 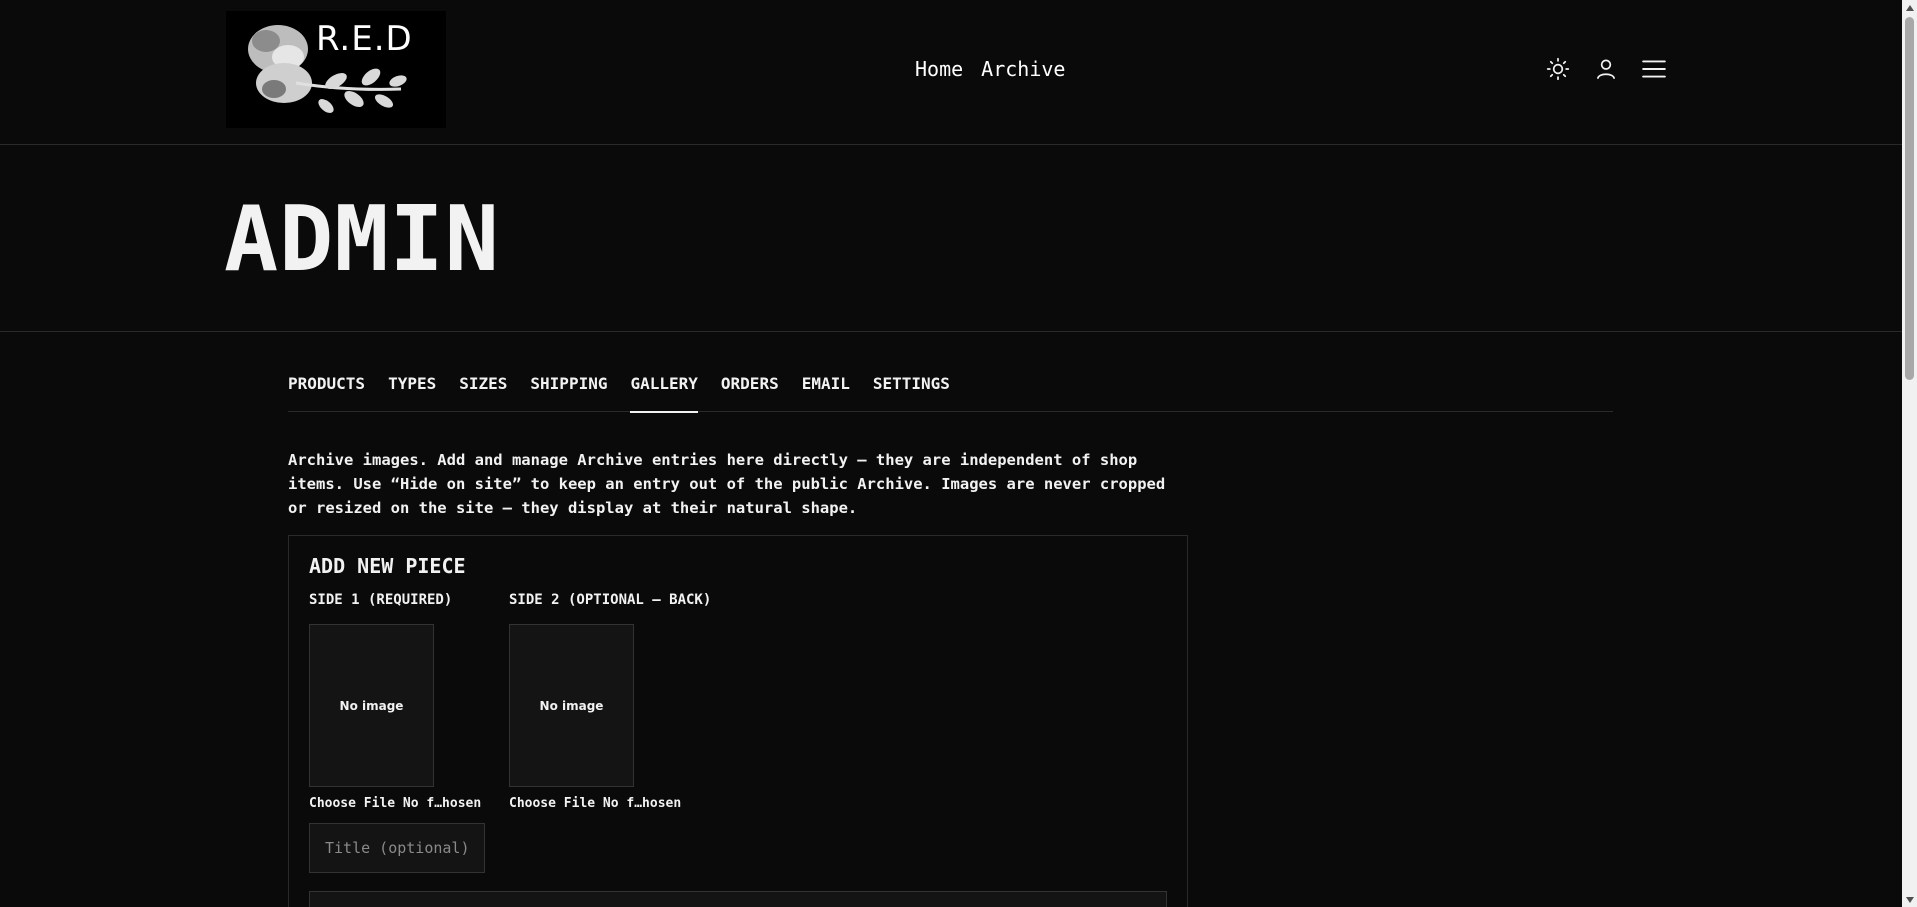 What do you see at coordinates (326, 389) in the screenshot?
I see `tab-products: PRODUCTS` at bounding box center [326, 389].